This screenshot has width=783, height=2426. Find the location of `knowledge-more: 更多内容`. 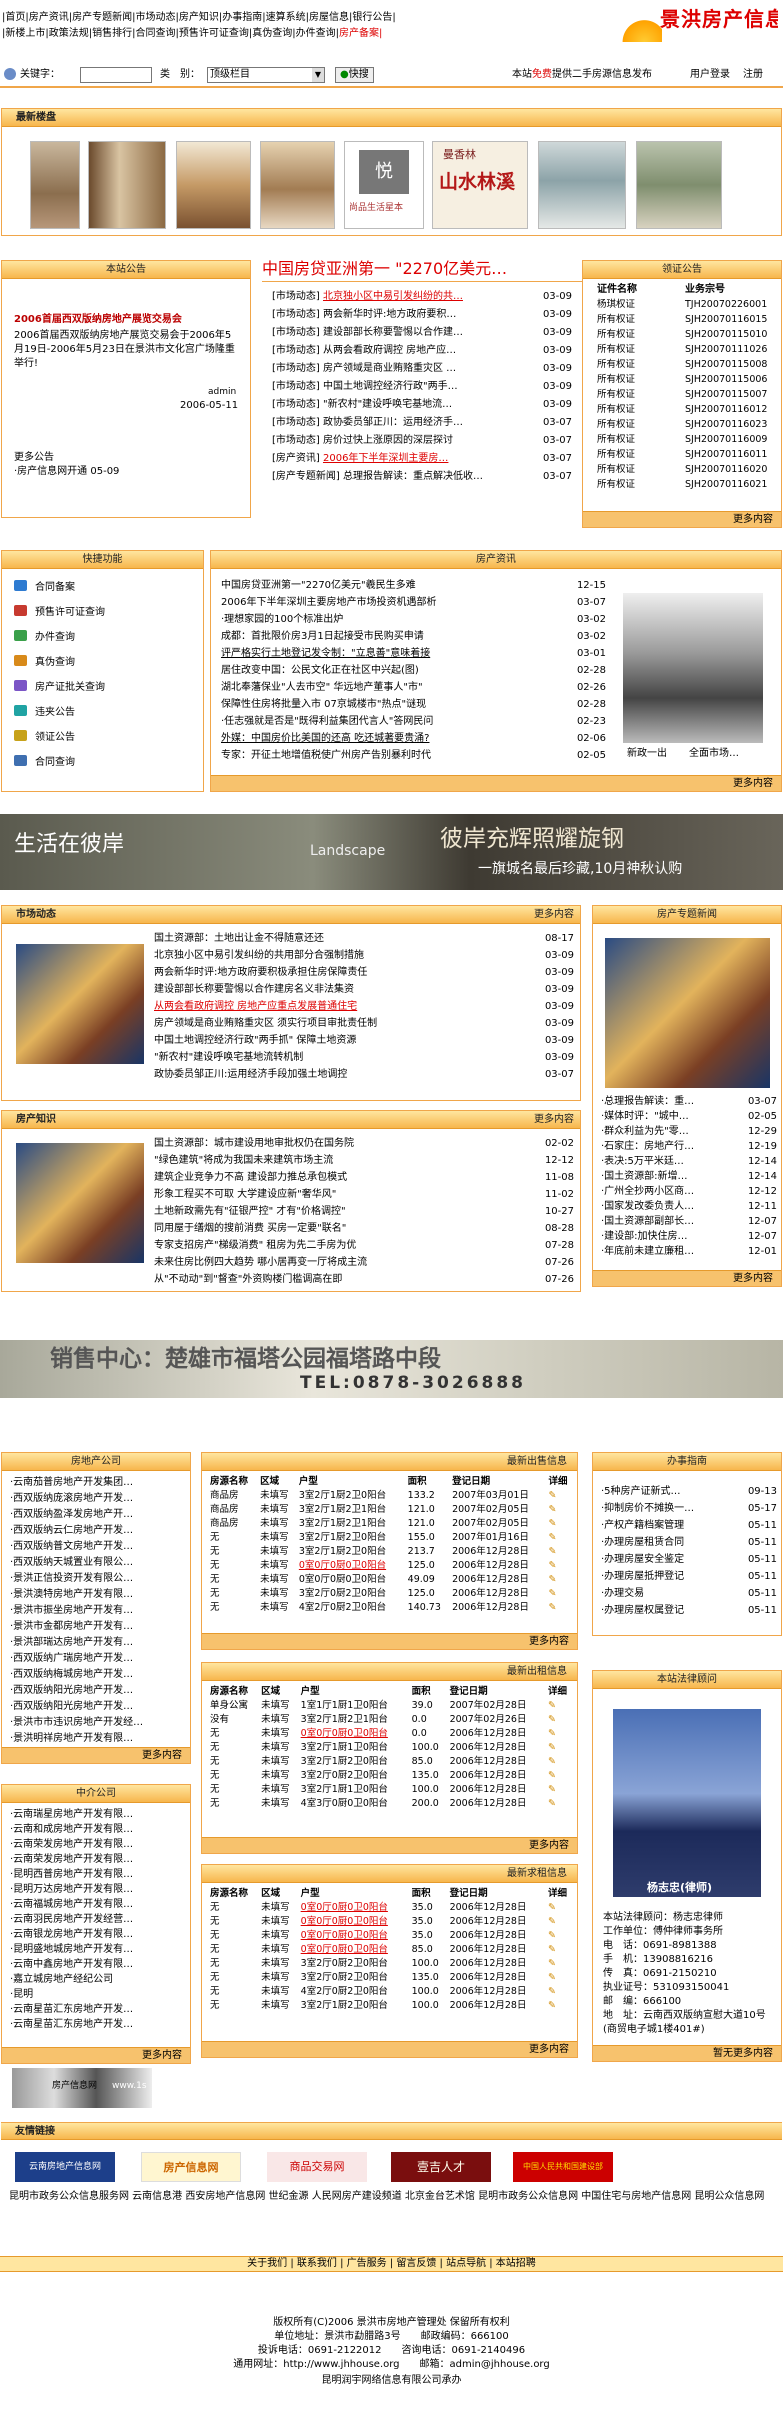

knowledge-more: 更多内容 is located at coordinates (554, 1120).